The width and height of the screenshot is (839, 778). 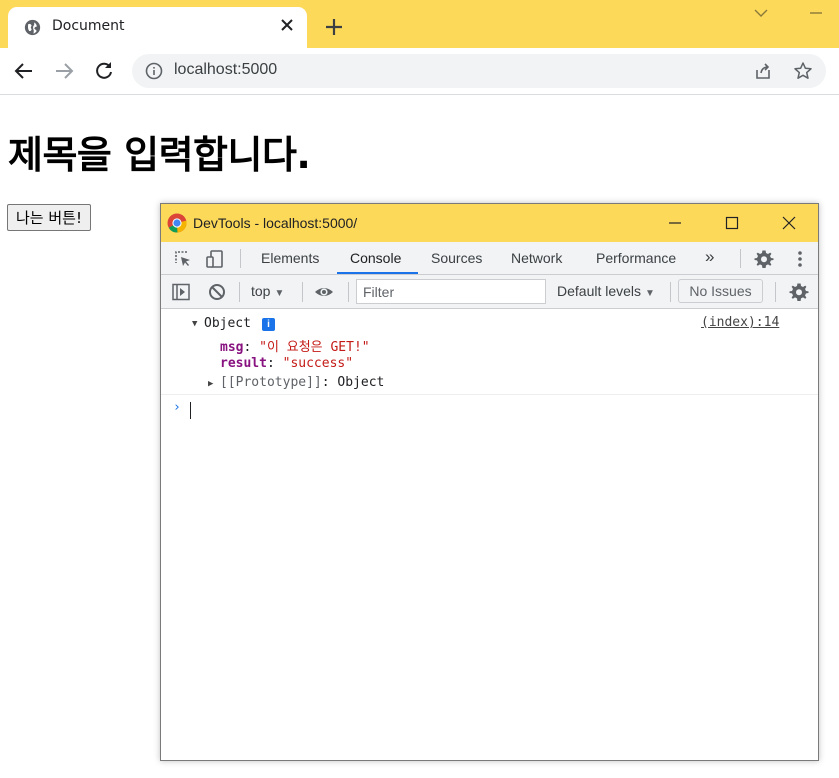 What do you see at coordinates (290, 258) in the screenshot?
I see `tab-elements: Elements` at bounding box center [290, 258].